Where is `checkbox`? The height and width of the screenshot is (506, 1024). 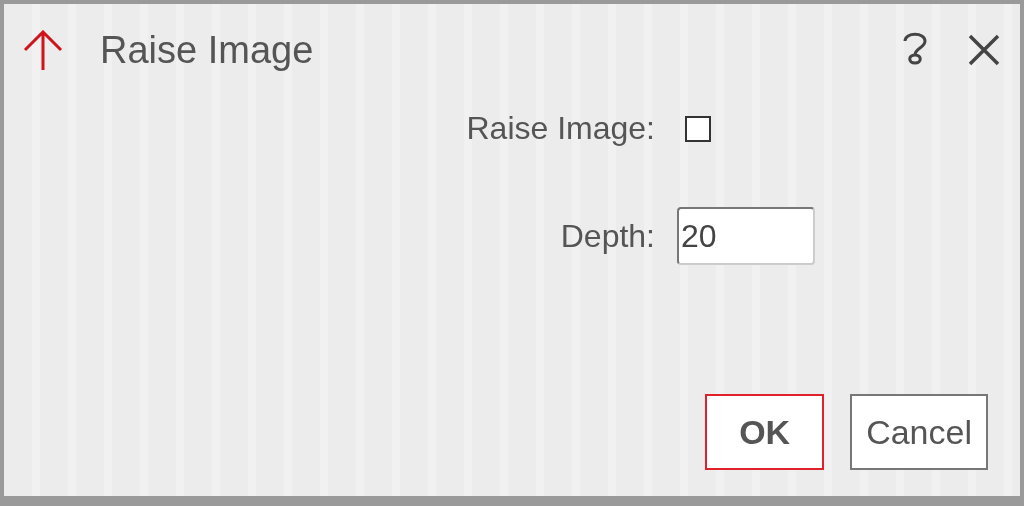
checkbox is located at coordinates (698, 128).